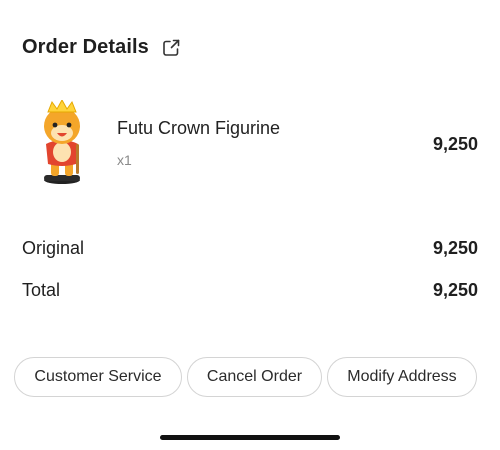  Describe the element at coordinates (250, 290) in the screenshot. I see `total-price-row: Total 9,250` at that location.